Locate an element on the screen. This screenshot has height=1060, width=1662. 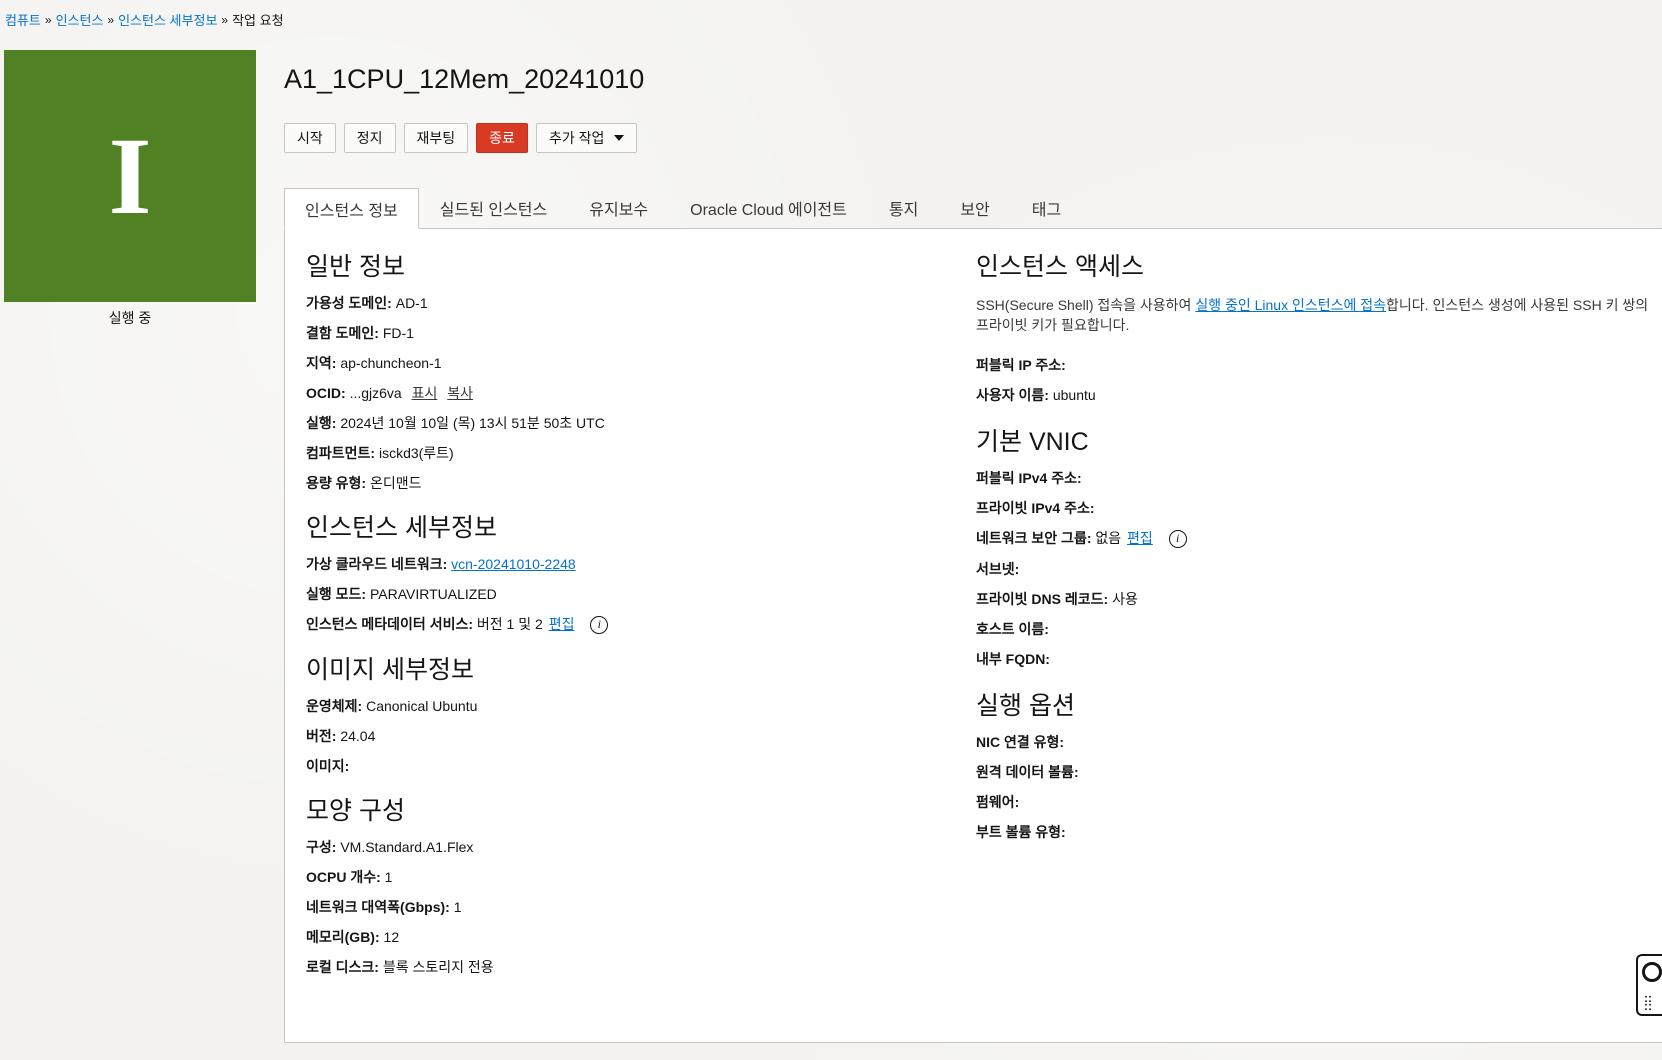
linux-connect-link: 실행 중인 Linux 인스턴스에 접속 is located at coordinates (1290, 305).